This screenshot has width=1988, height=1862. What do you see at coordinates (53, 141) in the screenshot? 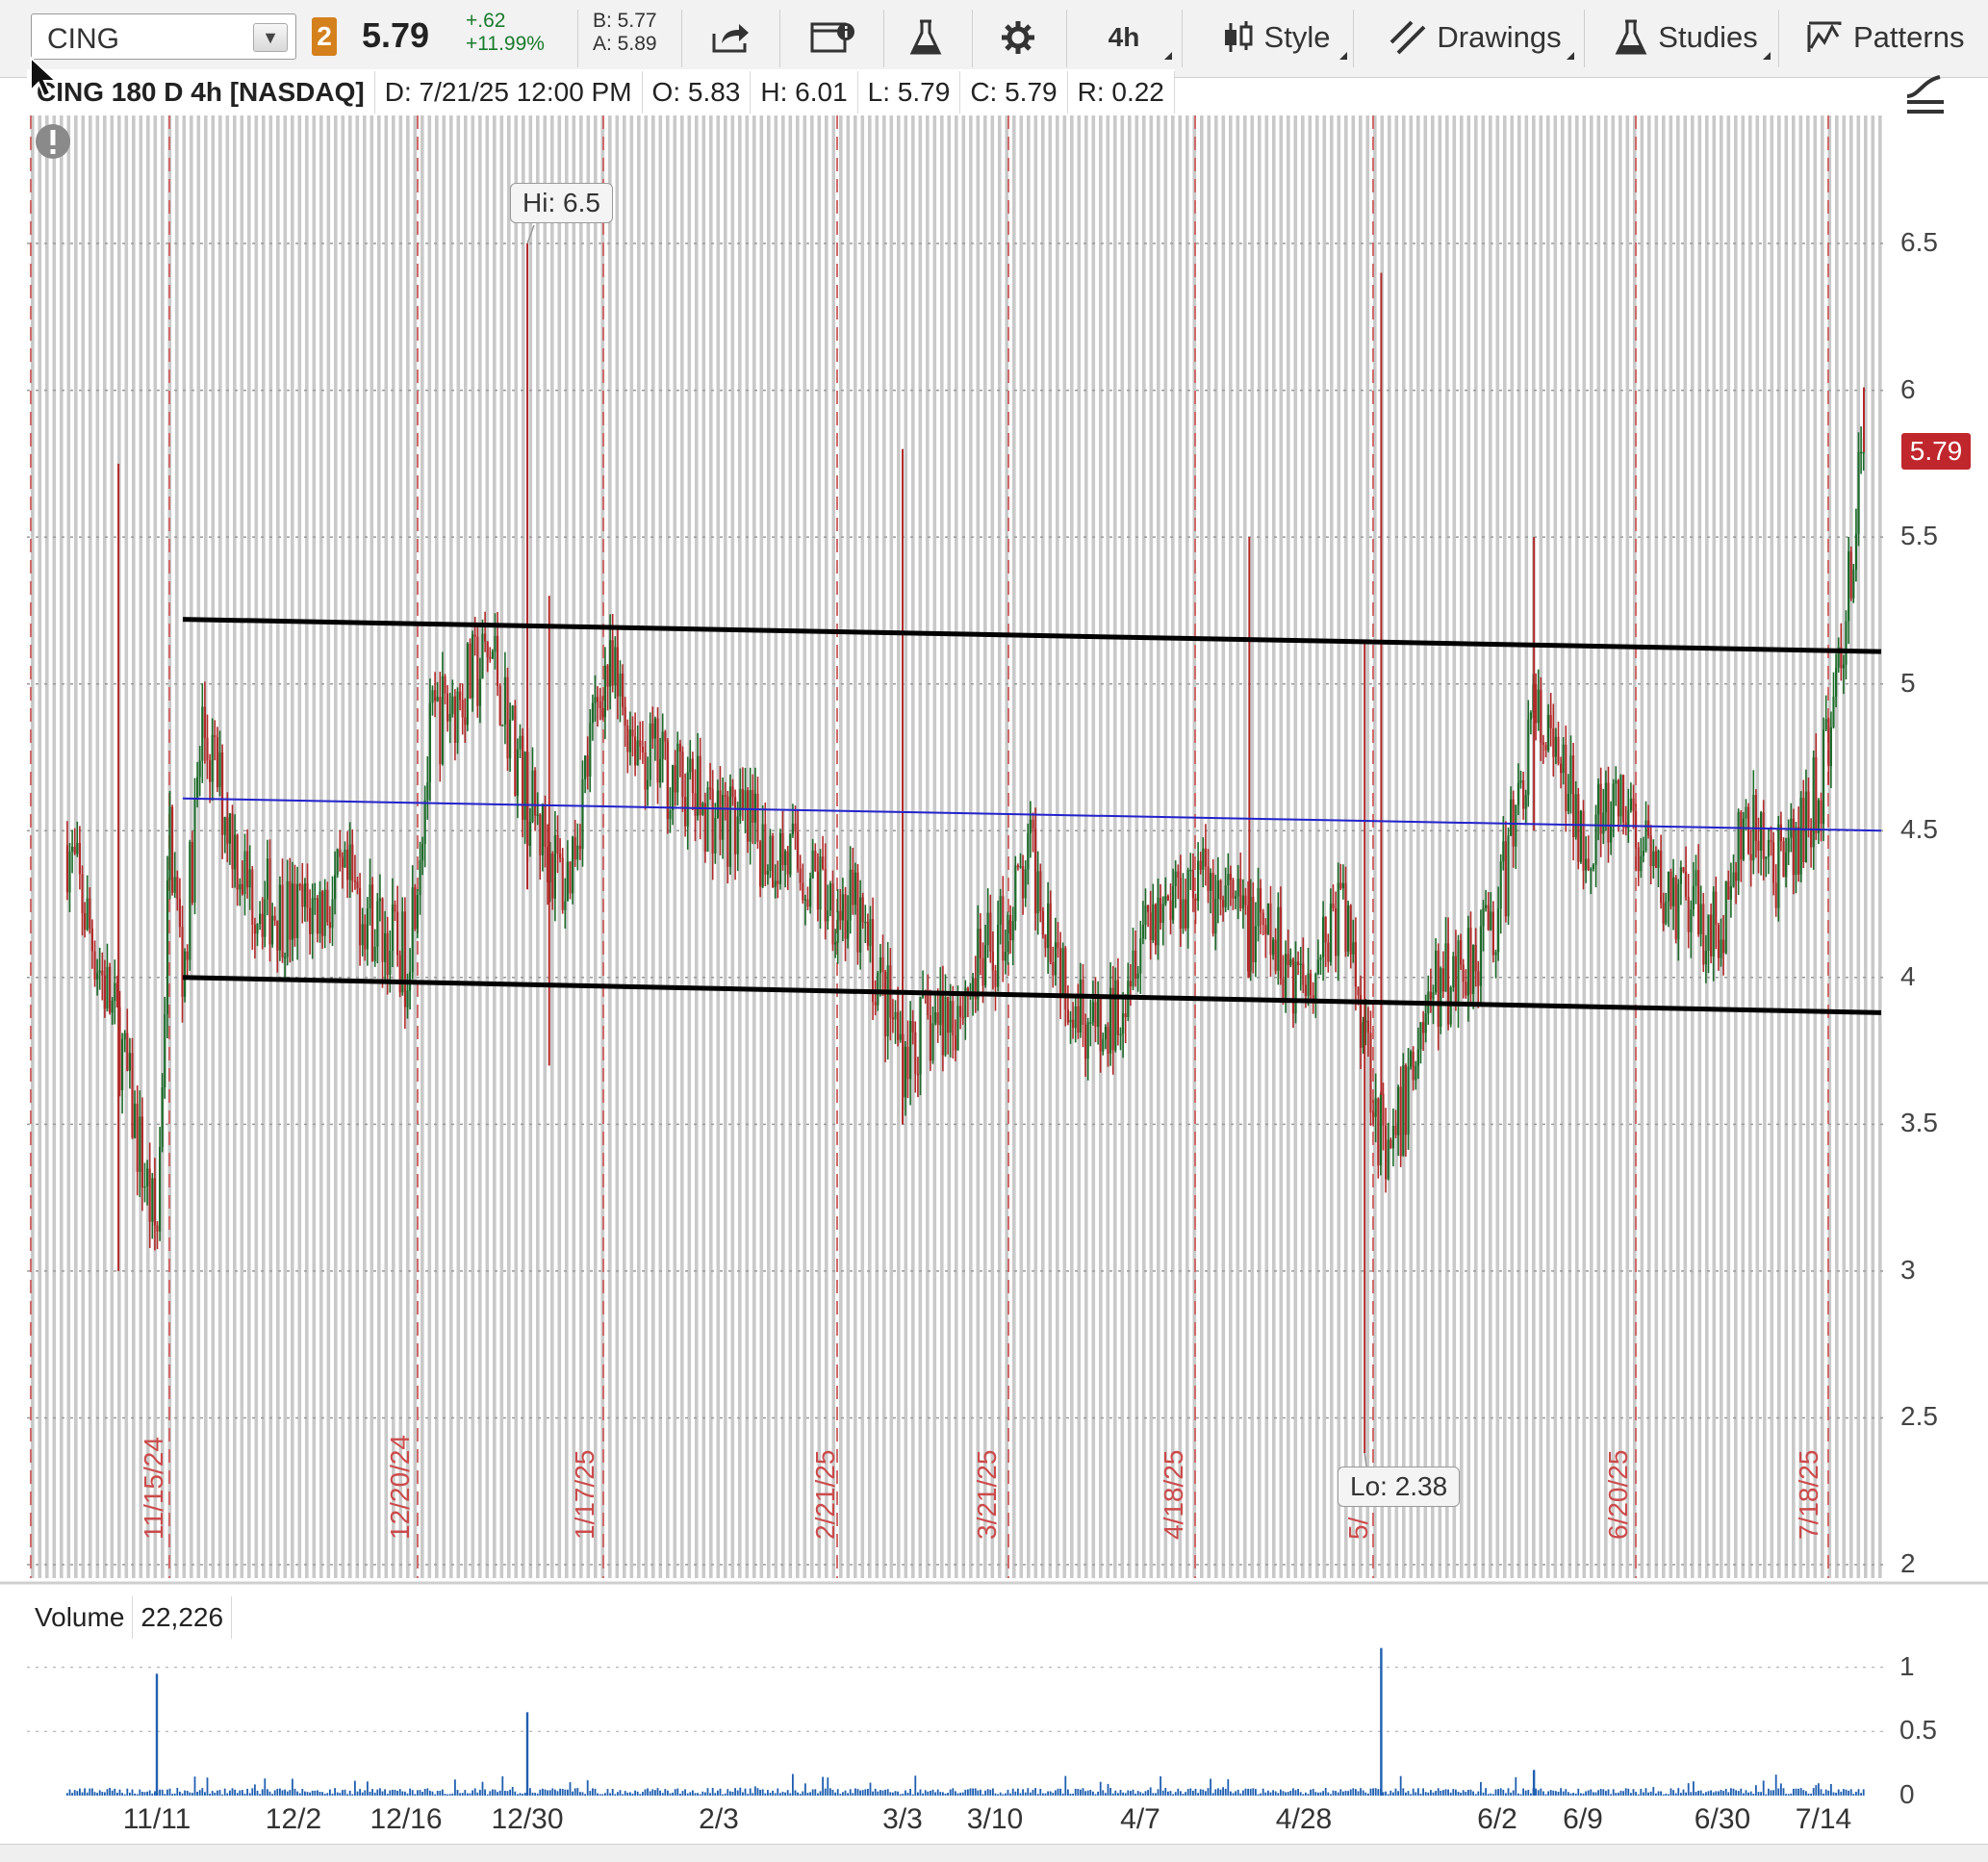
I see `alert-icon` at bounding box center [53, 141].